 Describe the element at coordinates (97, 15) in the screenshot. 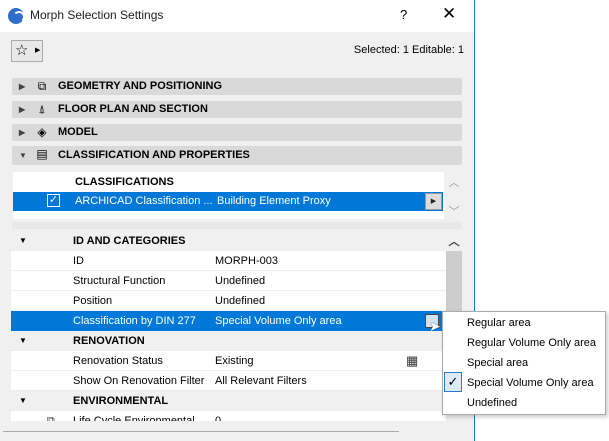

I see `dialog-title: Morph Selection Settings` at that location.